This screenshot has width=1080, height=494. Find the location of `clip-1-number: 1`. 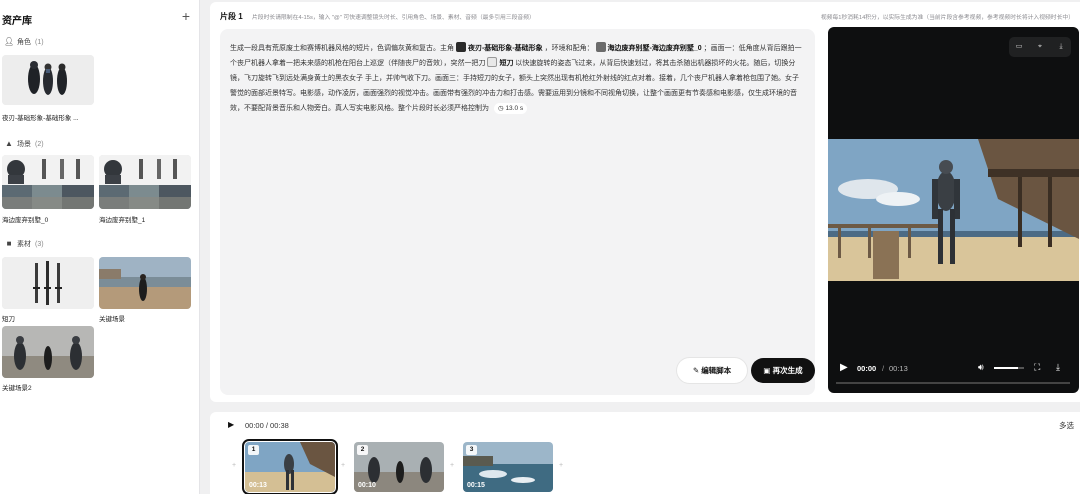

clip-1-number: 1 is located at coordinates (253, 450).